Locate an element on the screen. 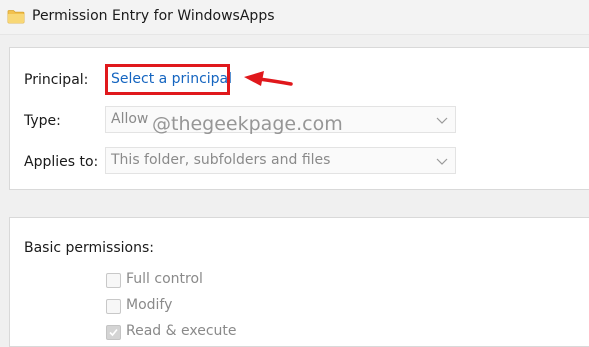 The width and height of the screenshot is (589, 347). applies-to-select-value: This folder, subfolders and files is located at coordinates (221, 160).